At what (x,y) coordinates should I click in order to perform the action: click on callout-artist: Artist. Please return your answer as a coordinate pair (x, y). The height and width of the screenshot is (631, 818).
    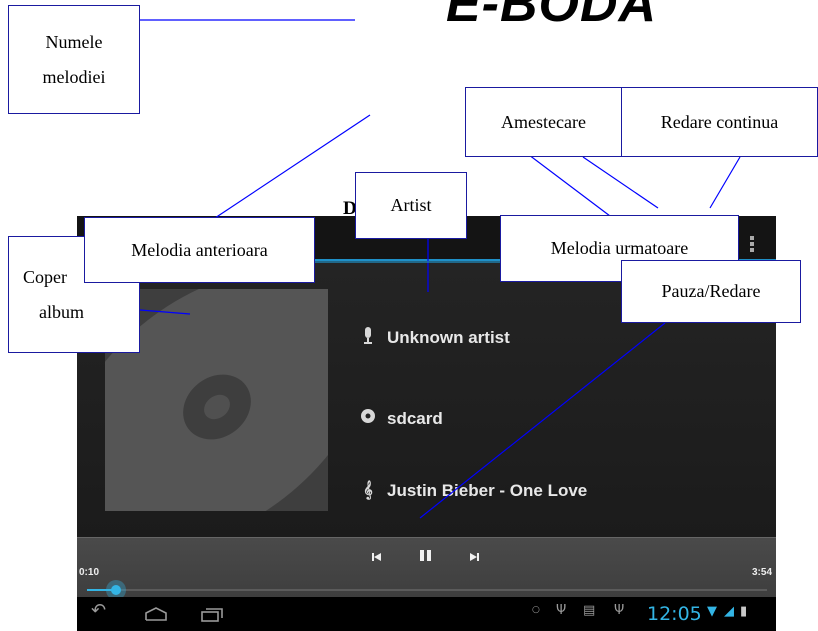
    Looking at the image, I should click on (411, 205).